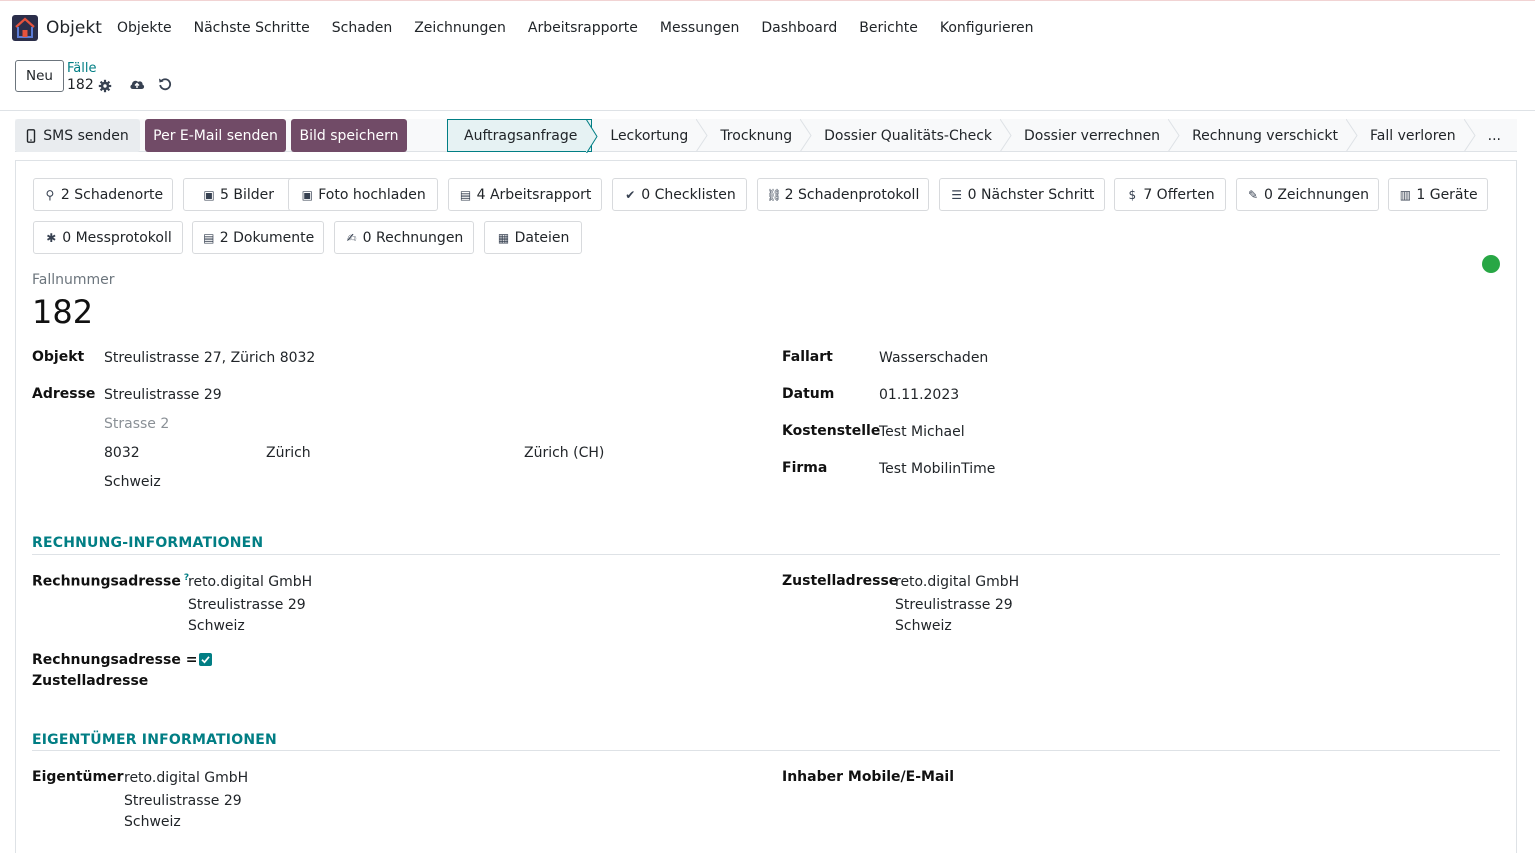 The image size is (1535, 853). What do you see at coordinates (132, 482) in the screenshot?
I see `country-field: Schweiz` at bounding box center [132, 482].